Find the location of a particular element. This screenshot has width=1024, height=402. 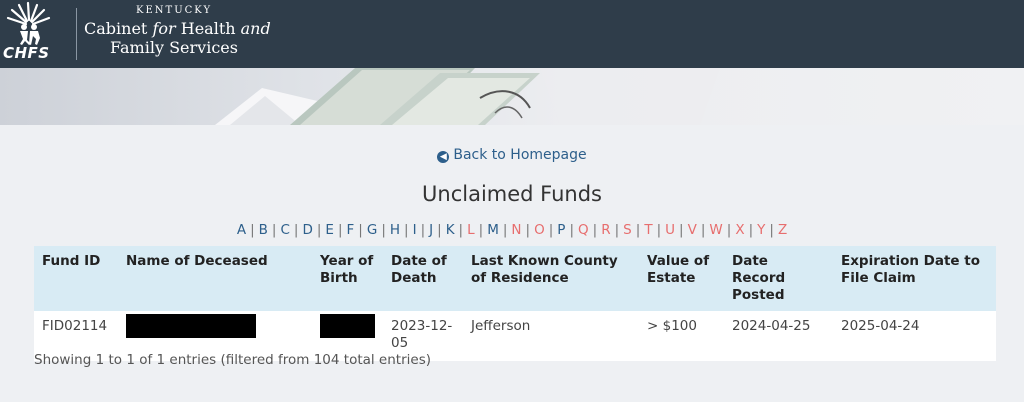

cell-county: Jefferson is located at coordinates (551, 336).